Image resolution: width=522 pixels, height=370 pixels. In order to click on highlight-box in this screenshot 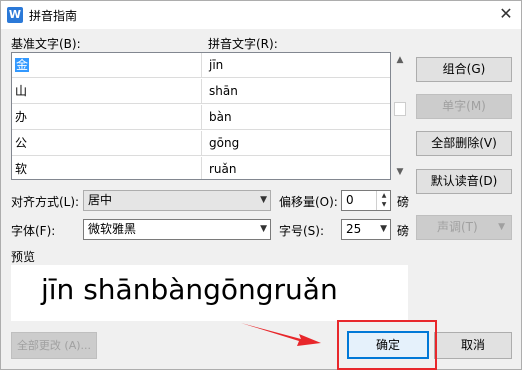, I will do `click(387, 345)`.